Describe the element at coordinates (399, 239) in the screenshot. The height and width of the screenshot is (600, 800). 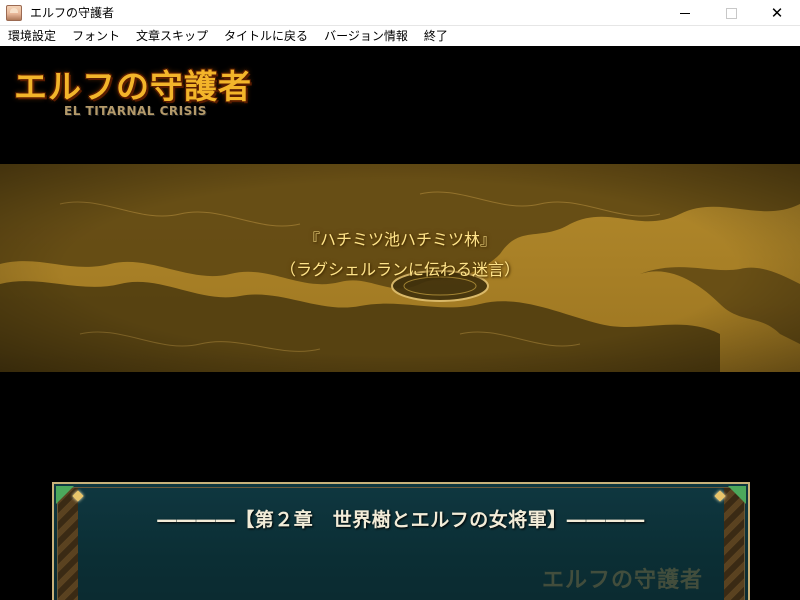
I see `banner-quote-title: 『ハチミツ池ハチミツ林』` at that location.